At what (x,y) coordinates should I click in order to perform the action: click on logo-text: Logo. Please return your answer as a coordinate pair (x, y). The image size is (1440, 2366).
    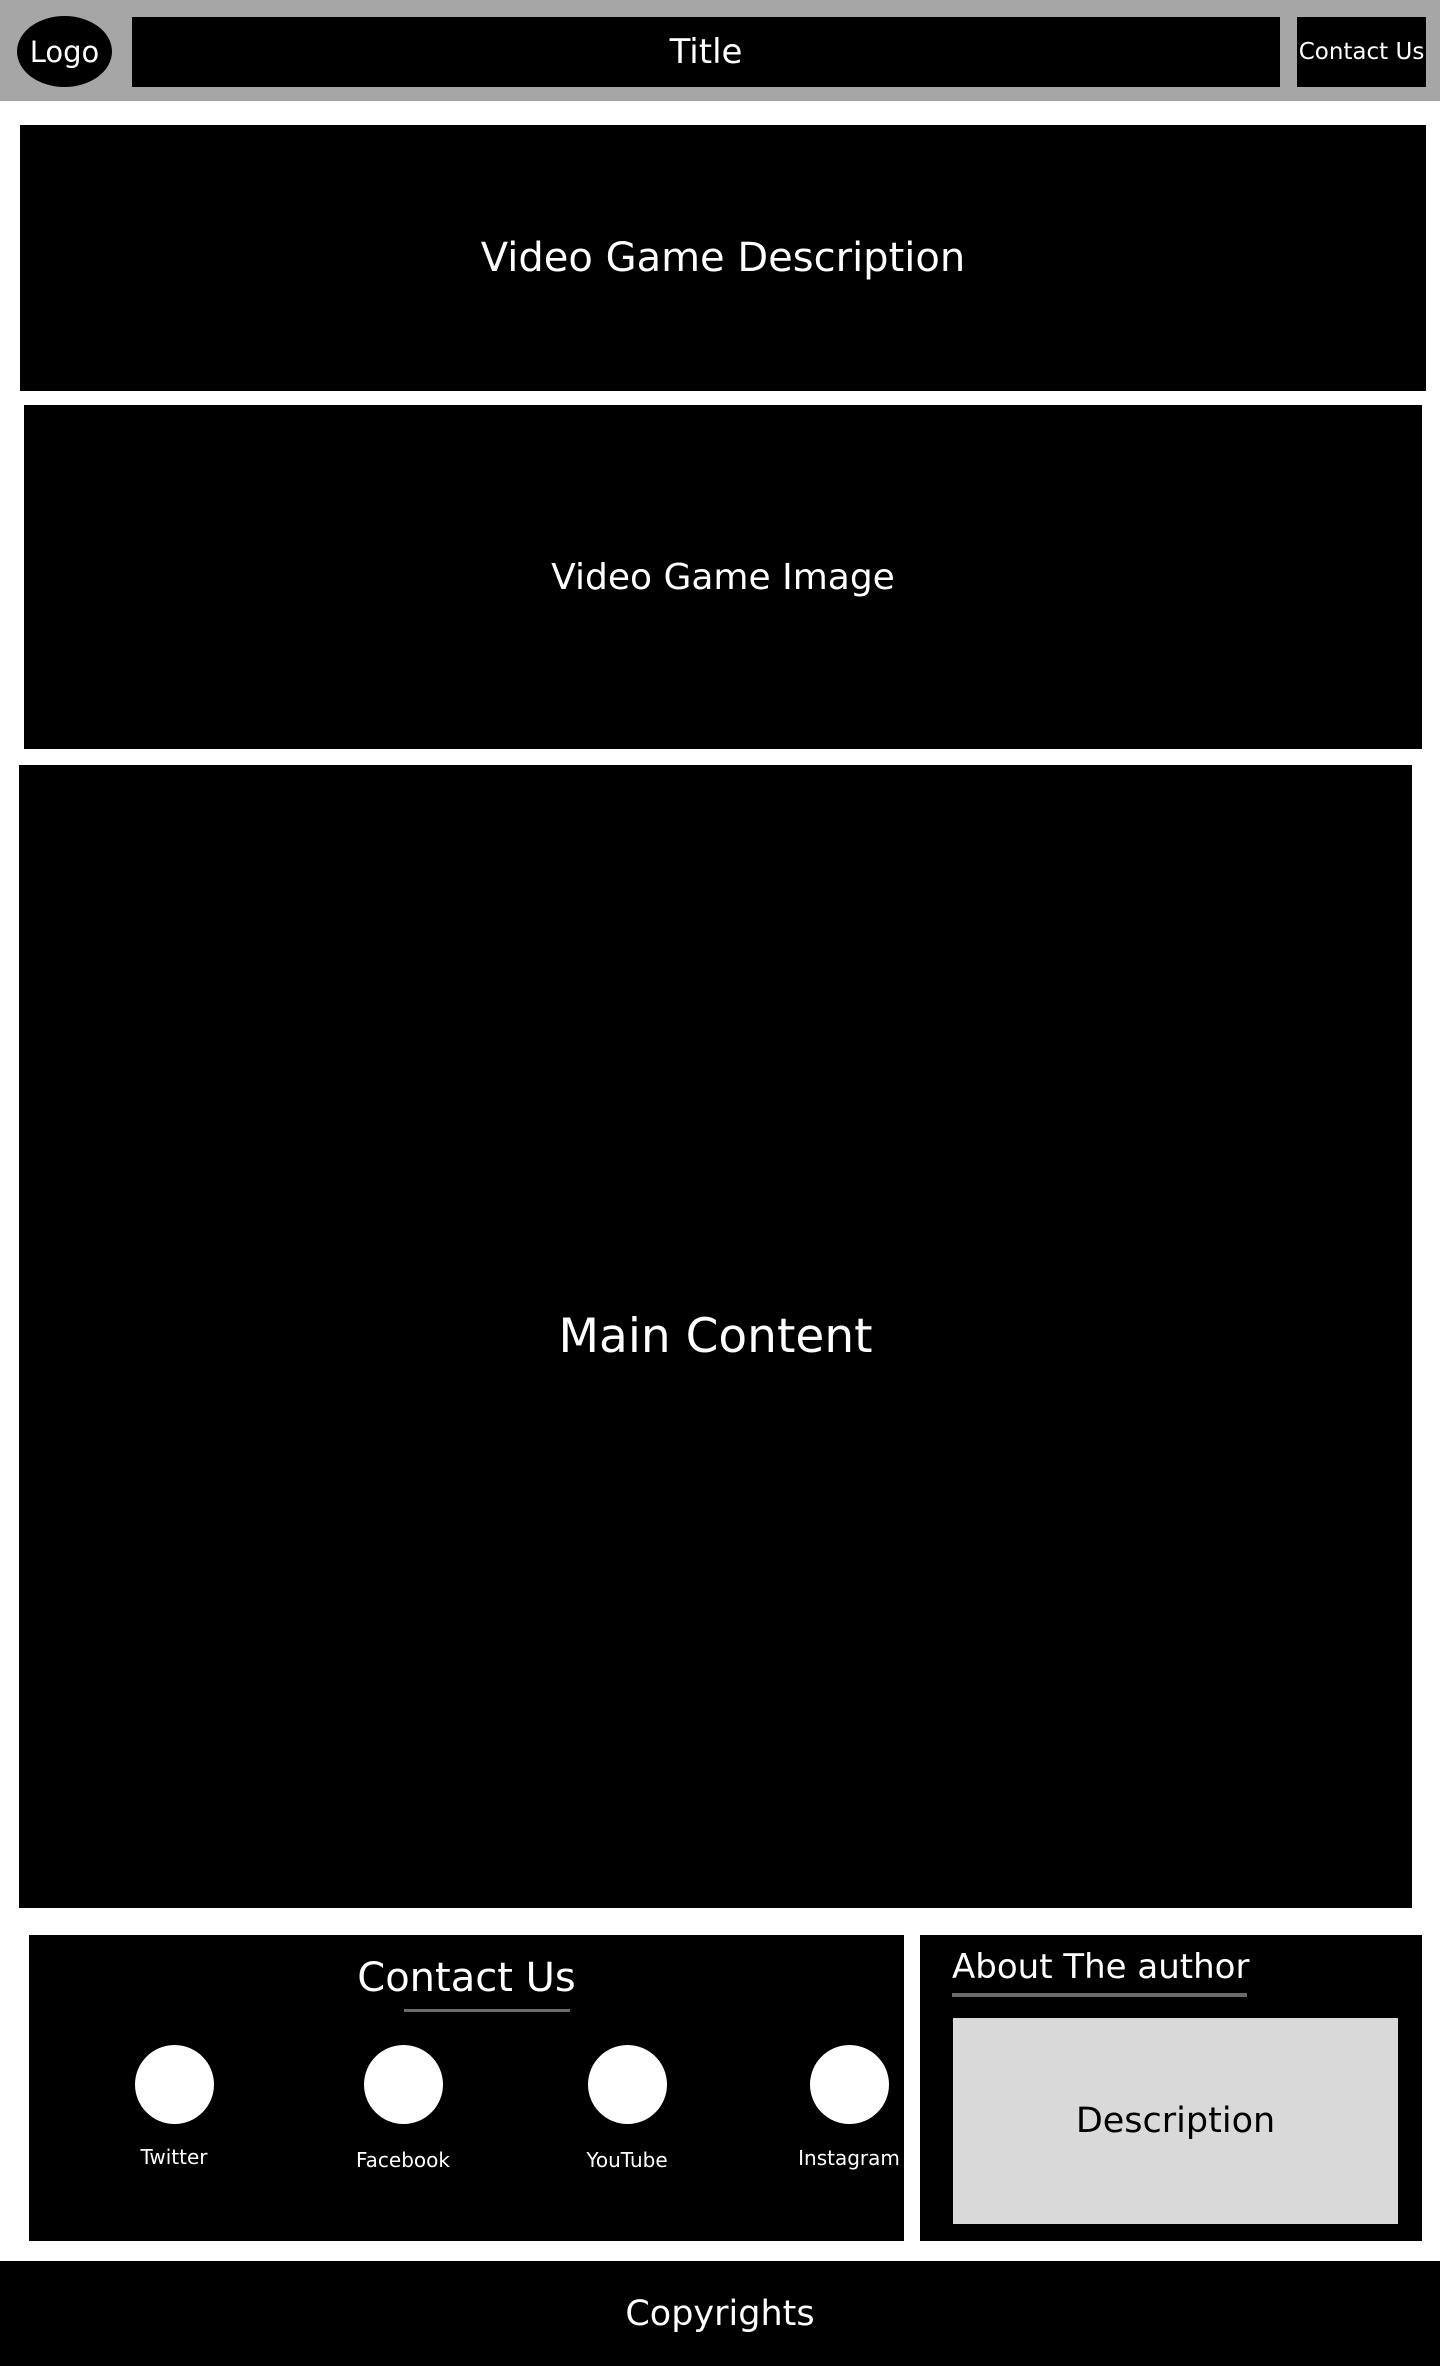
    Looking at the image, I should click on (64, 51).